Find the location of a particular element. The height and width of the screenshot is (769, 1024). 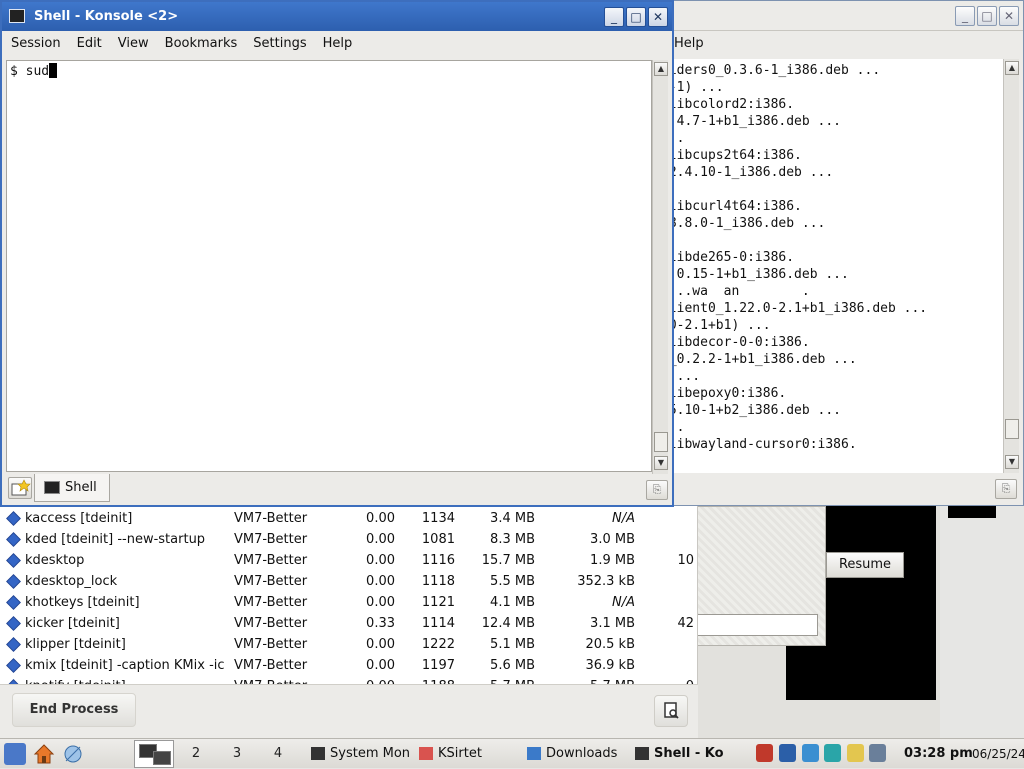

display-icon is located at coordinates (787, 753).